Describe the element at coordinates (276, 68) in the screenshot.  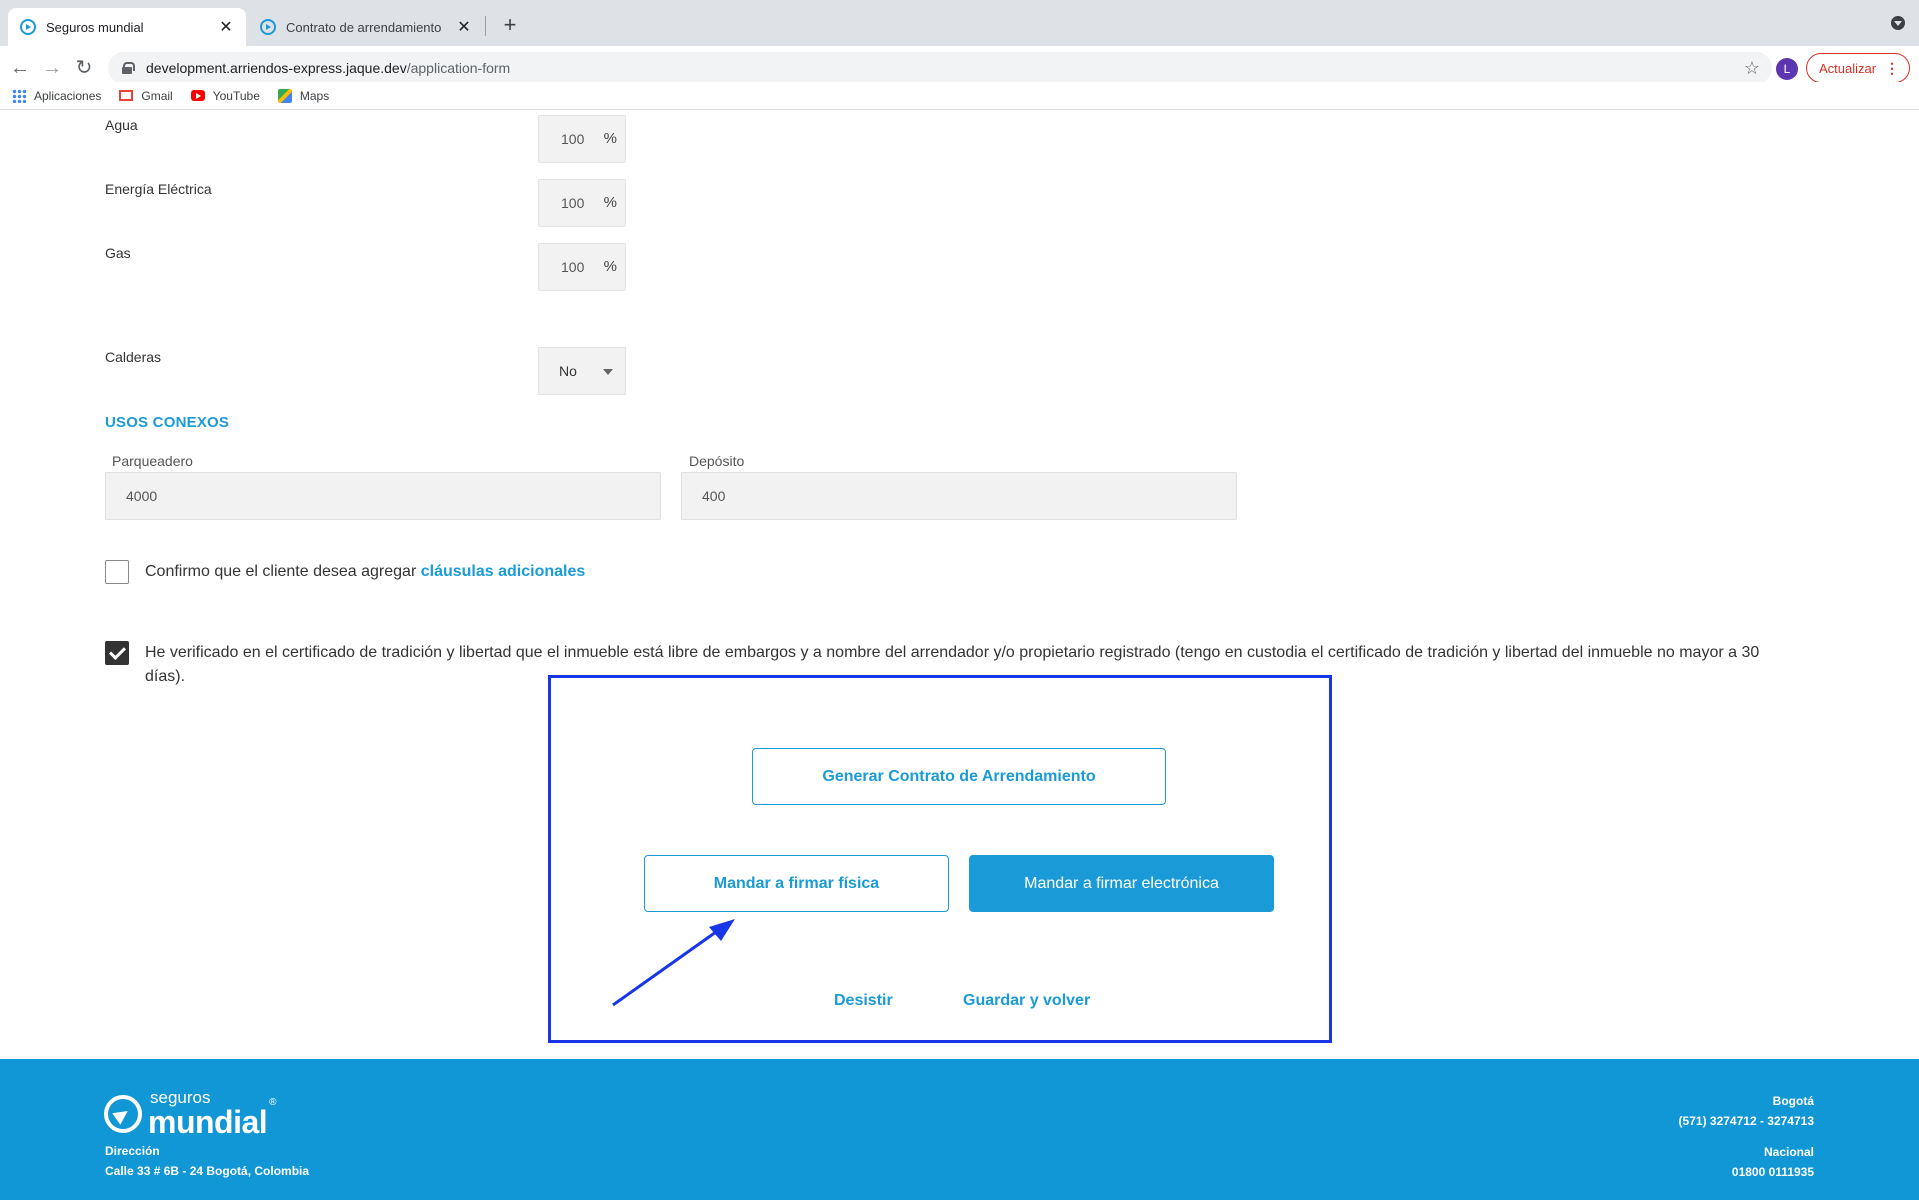
I see `url-host: development.arriendos-express.jaque.dev` at that location.